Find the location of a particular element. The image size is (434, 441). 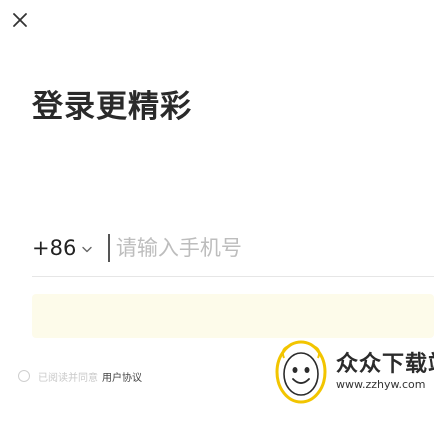

close-icon is located at coordinates (20, 20).